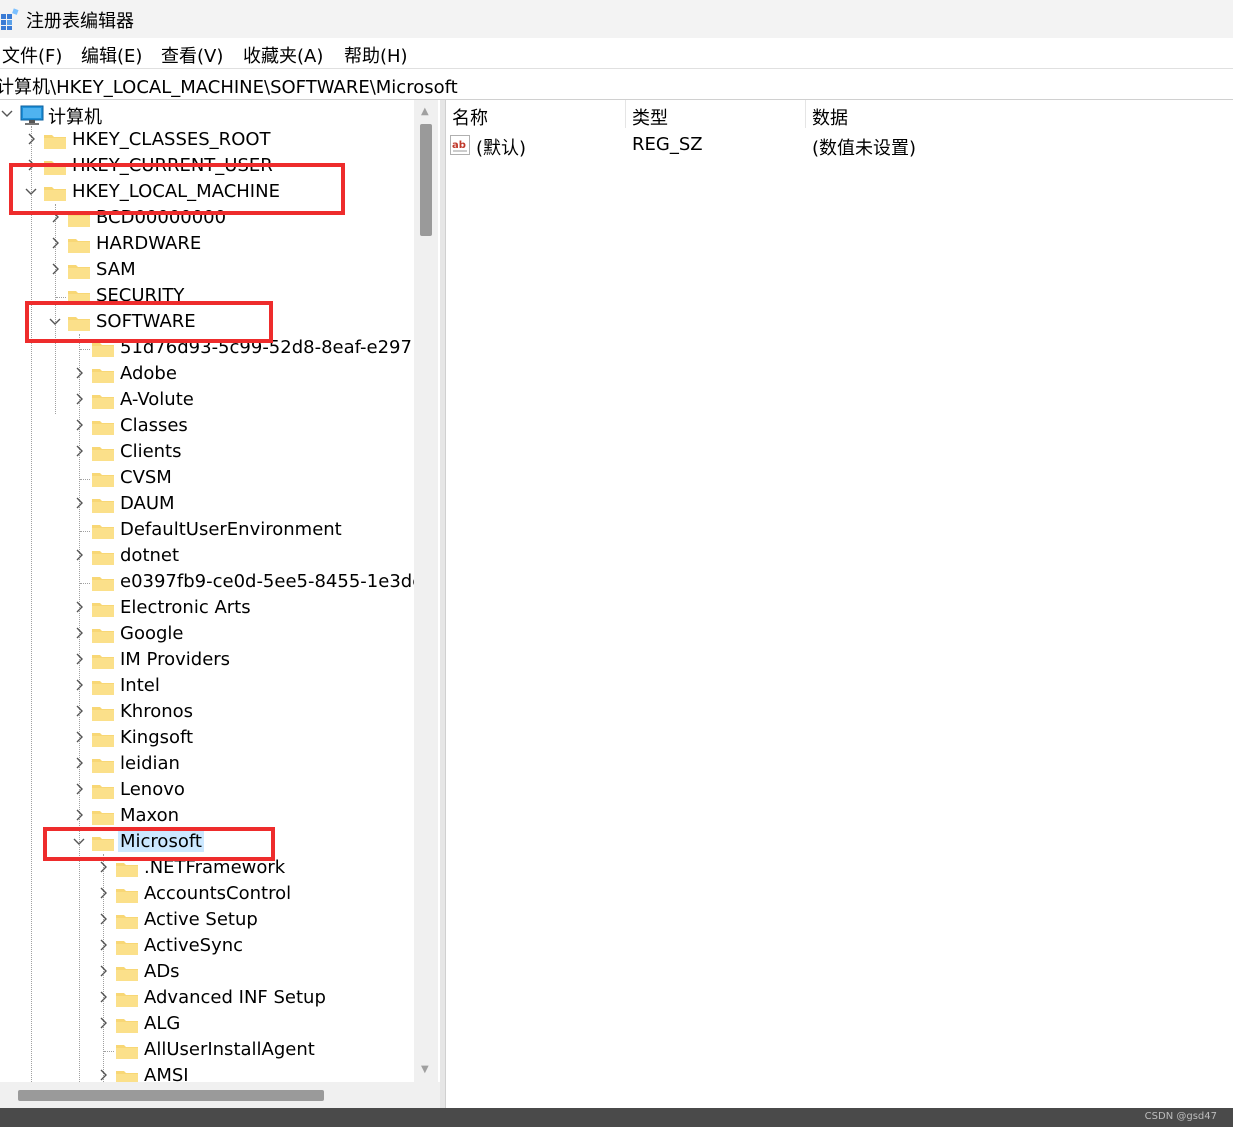 This screenshot has width=1233, height=1127. What do you see at coordinates (207, 791) in the screenshot?
I see `tree-node-lenovo: Lenovo` at bounding box center [207, 791].